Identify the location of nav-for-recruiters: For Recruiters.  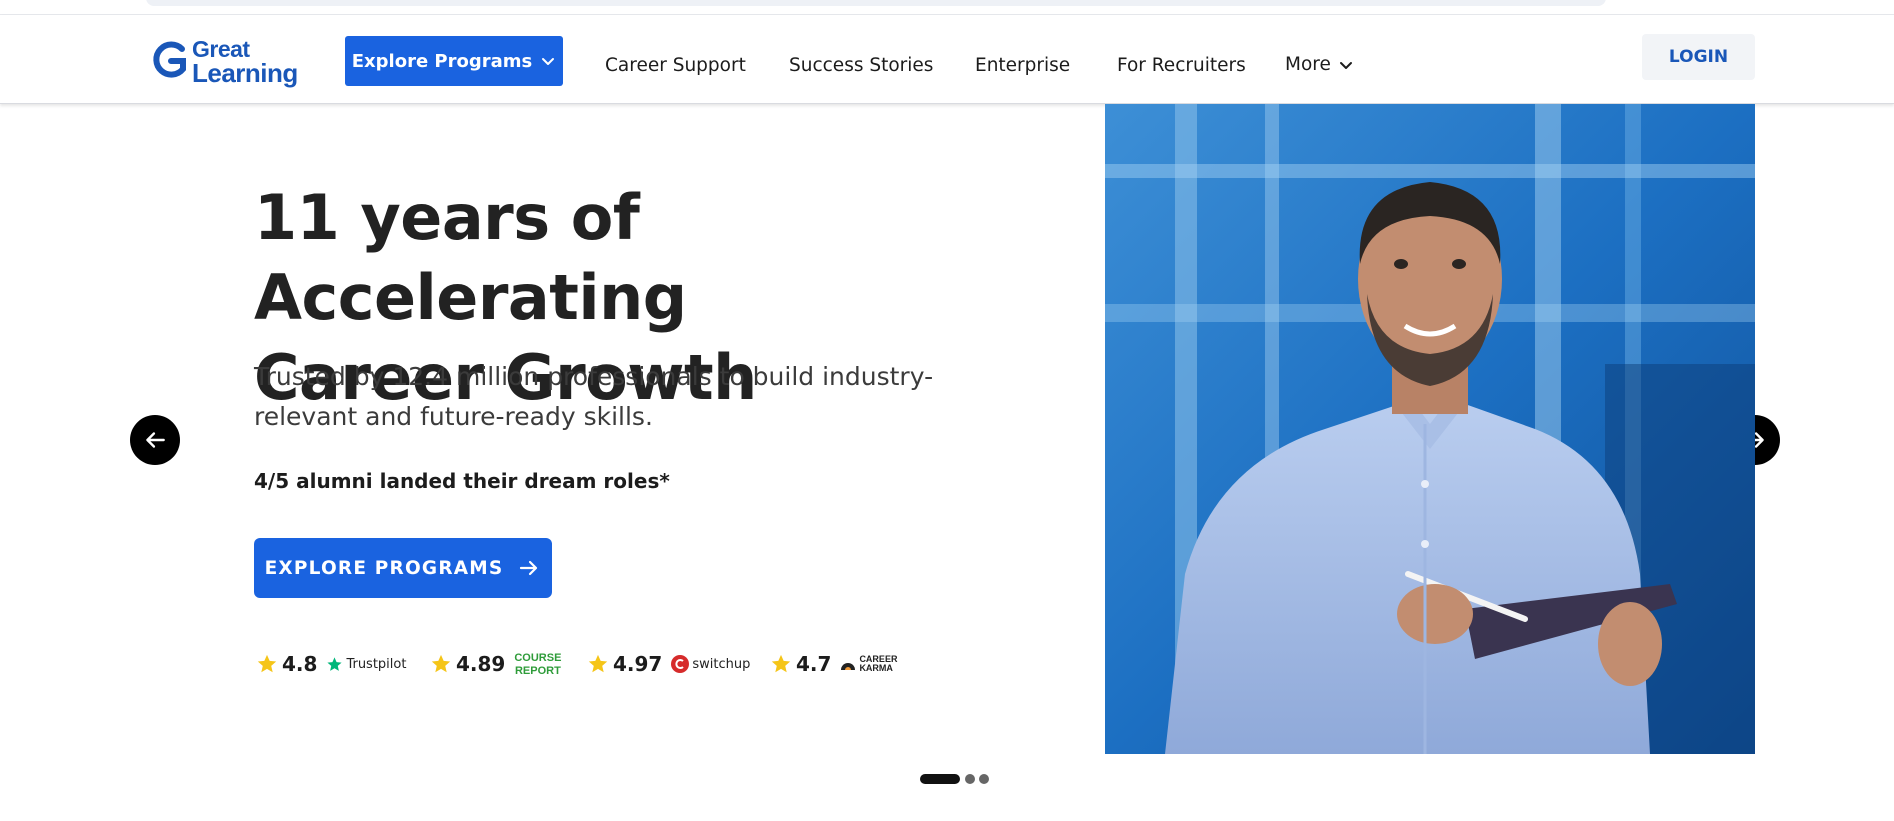
(1181, 65).